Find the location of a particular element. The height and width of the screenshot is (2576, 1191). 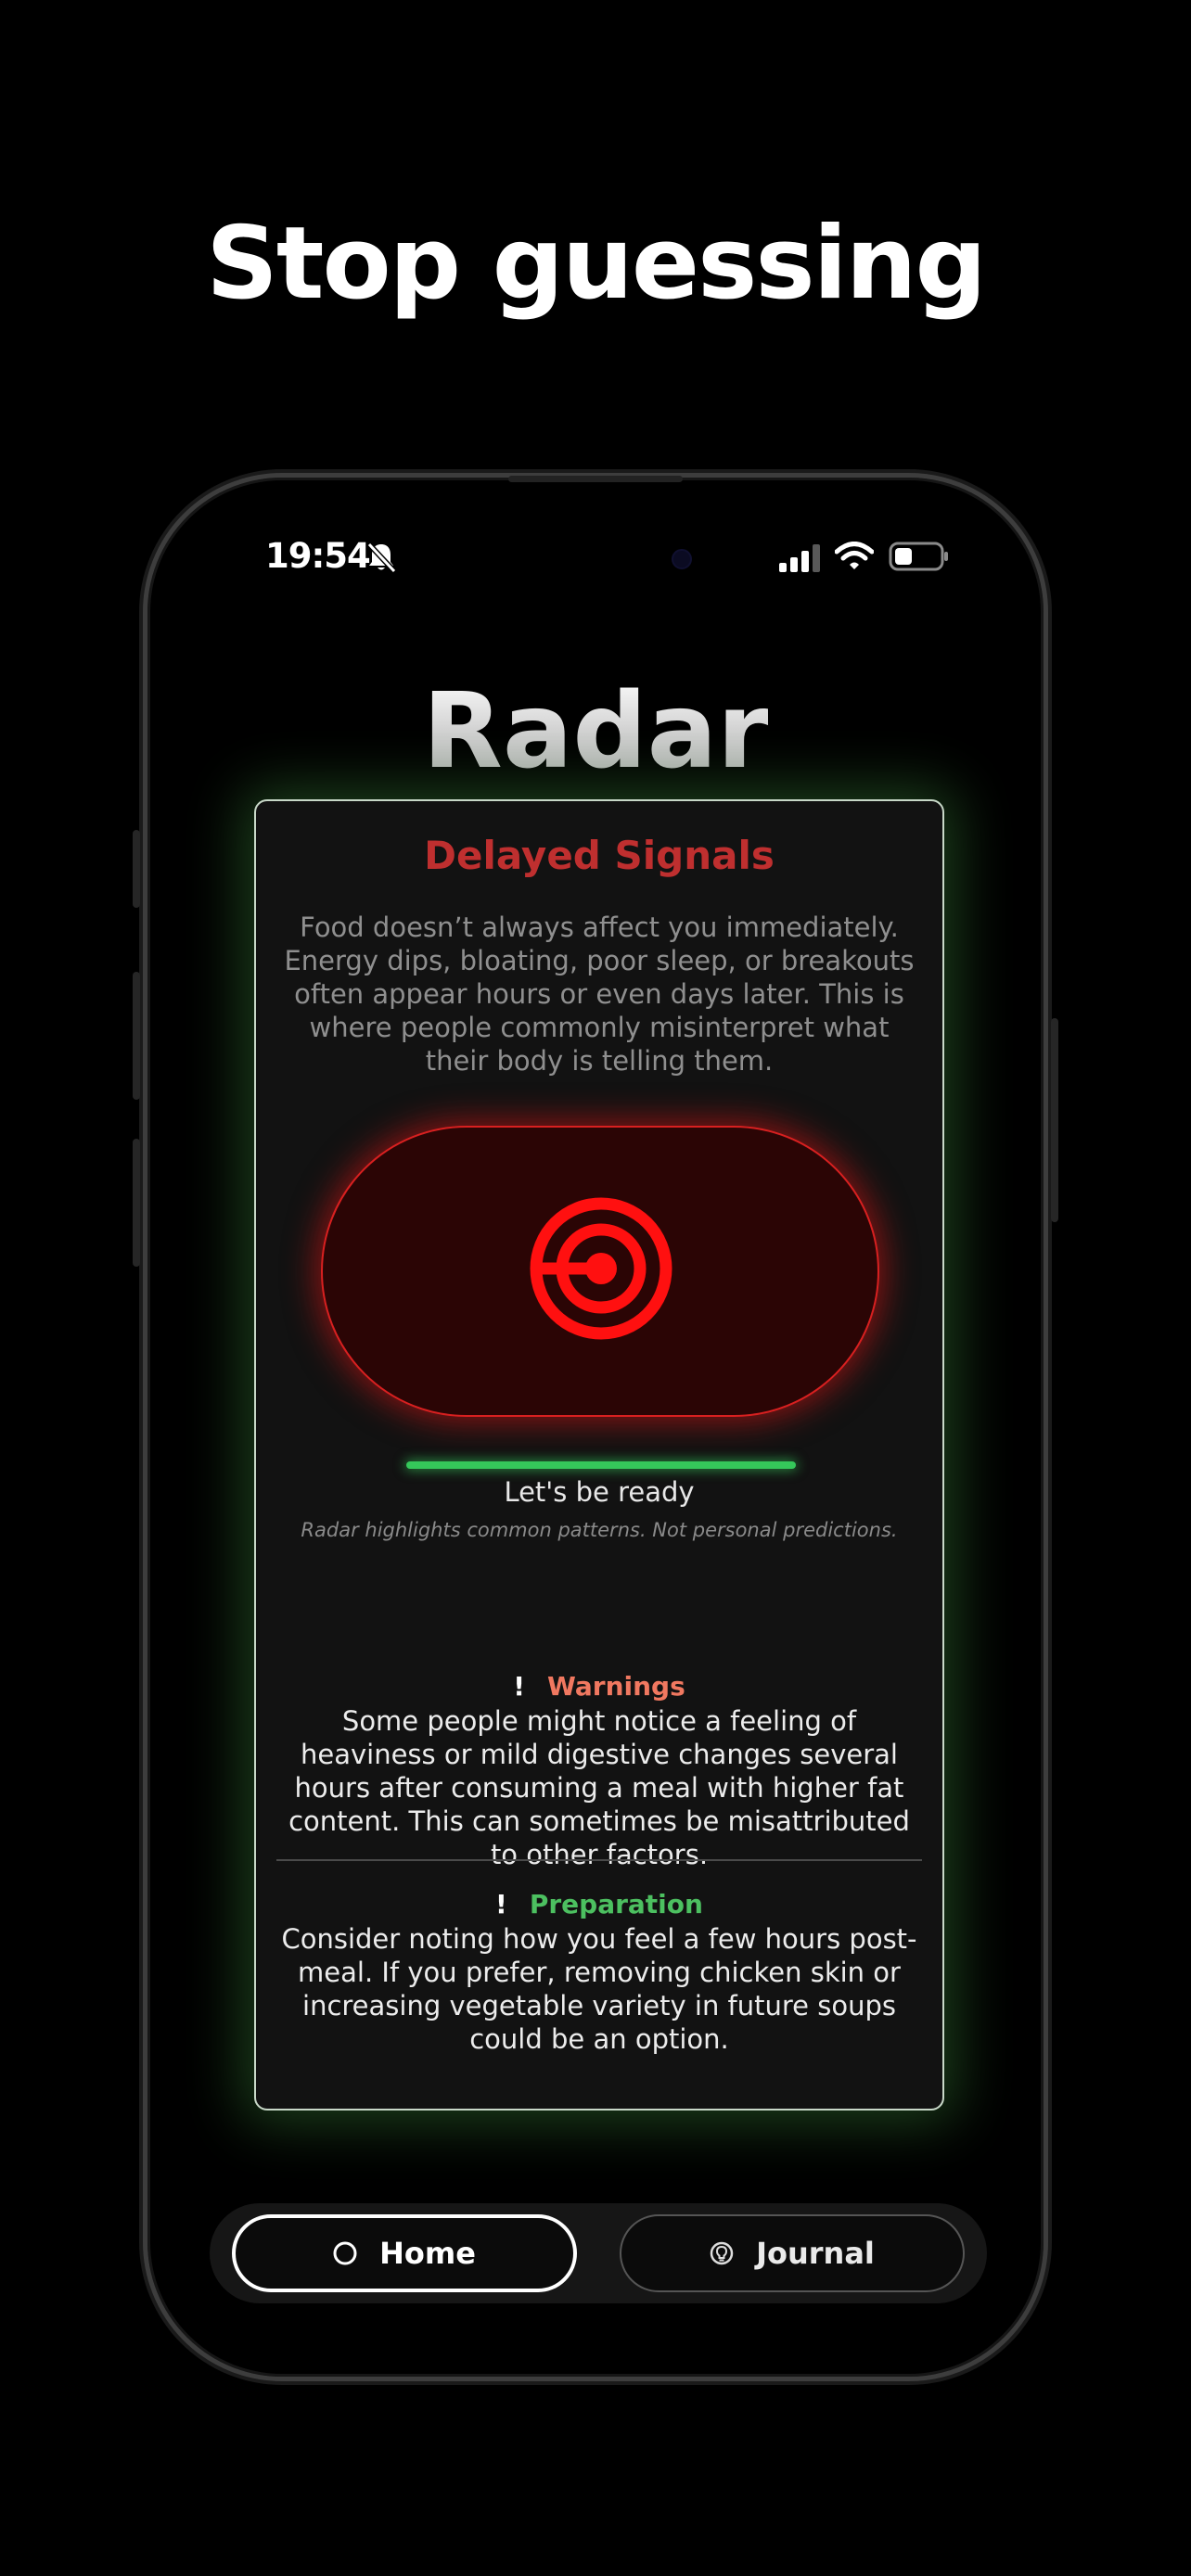

tab-journal: Journal is located at coordinates (792, 2253).